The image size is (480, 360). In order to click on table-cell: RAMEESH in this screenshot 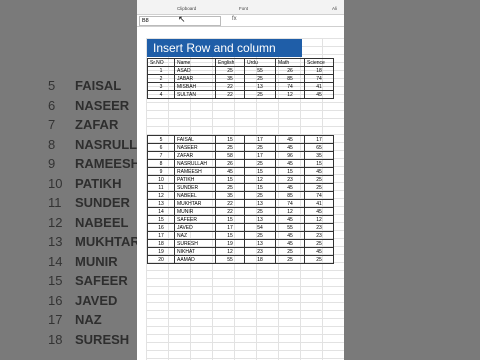, I will do `click(195, 171)`.